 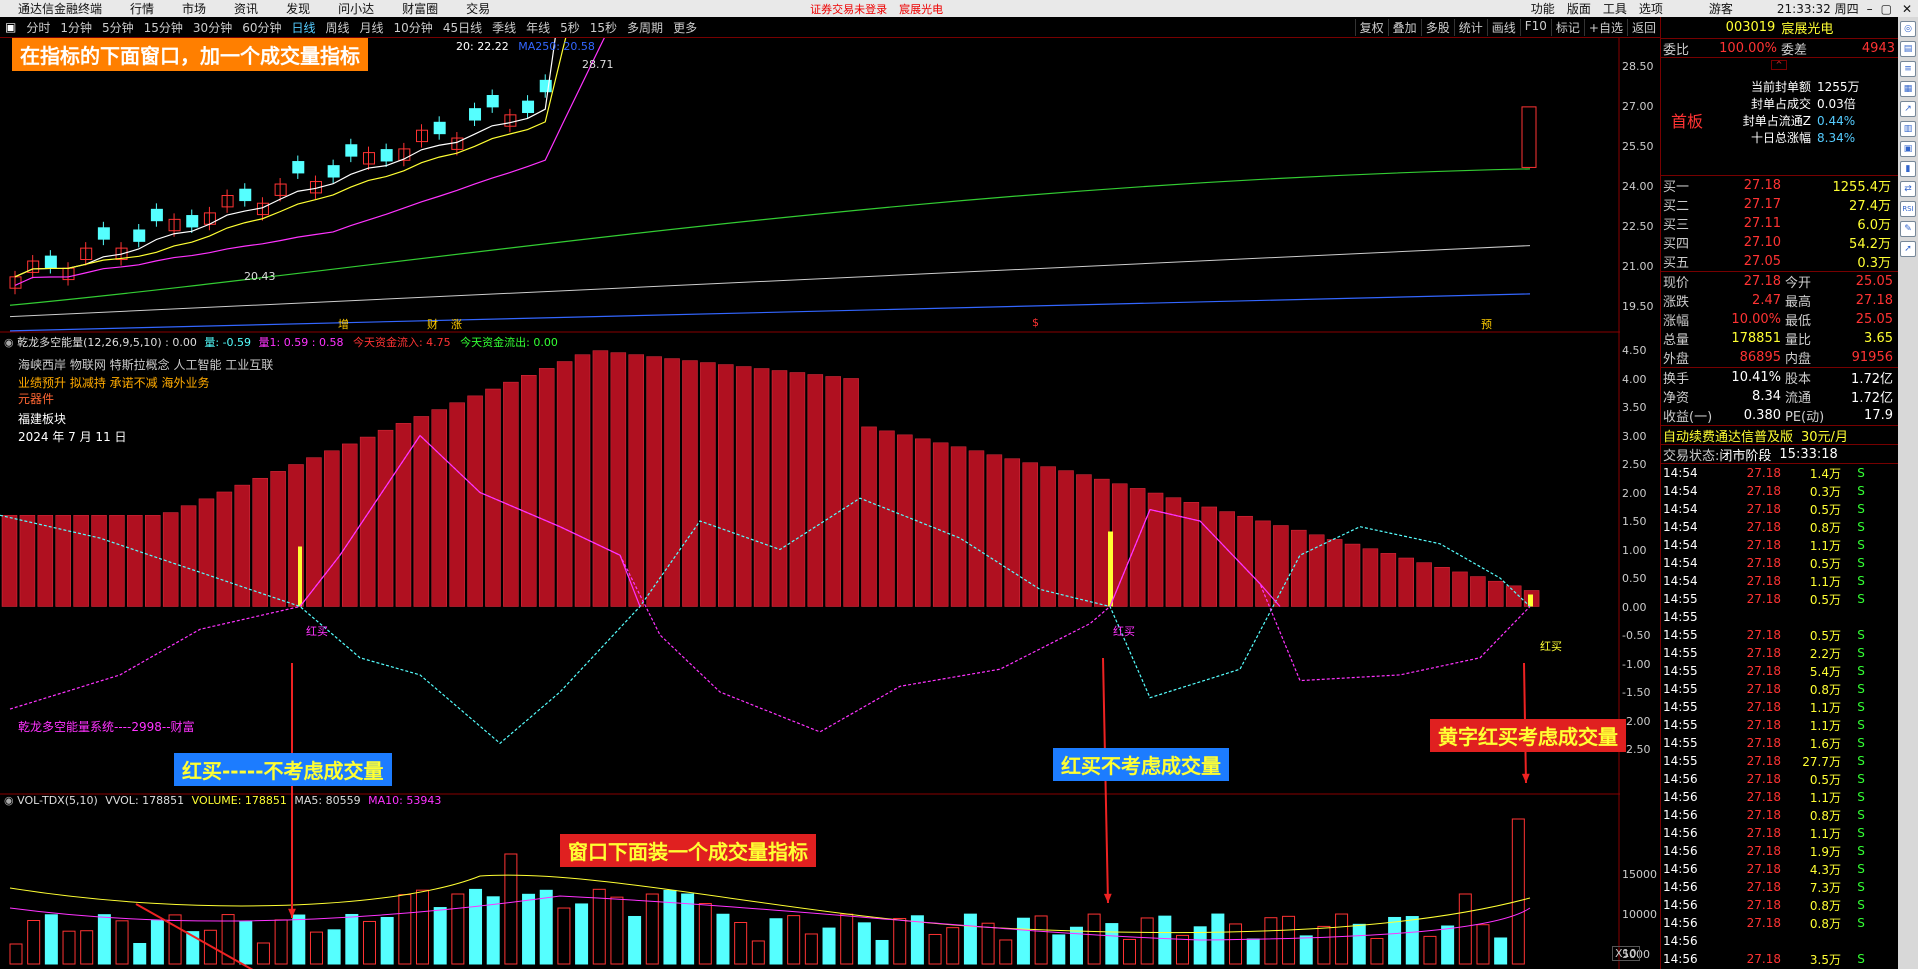 What do you see at coordinates (9, 800) in the screenshot?
I see `volume-collapse-icon: ◉` at bounding box center [9, 800].